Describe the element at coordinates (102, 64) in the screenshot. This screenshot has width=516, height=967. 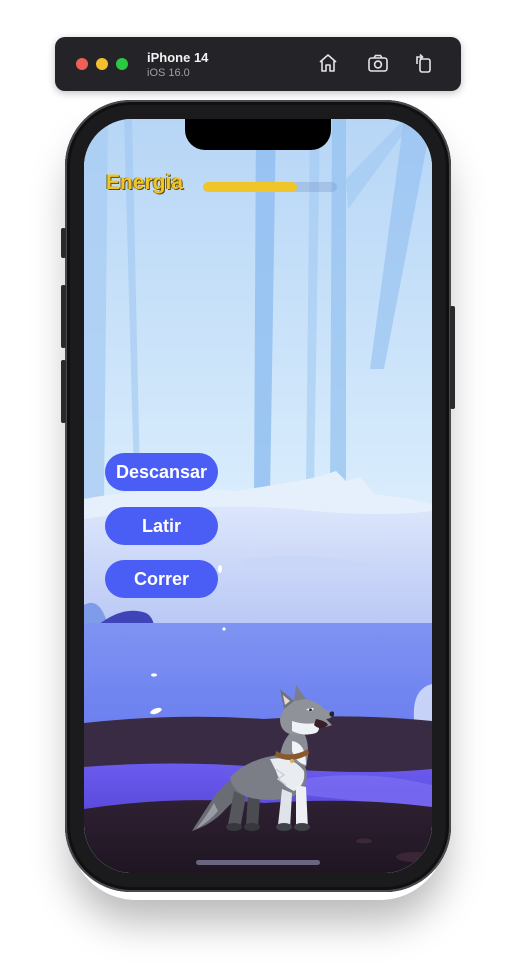
I see `minimize-window-button` at that location.